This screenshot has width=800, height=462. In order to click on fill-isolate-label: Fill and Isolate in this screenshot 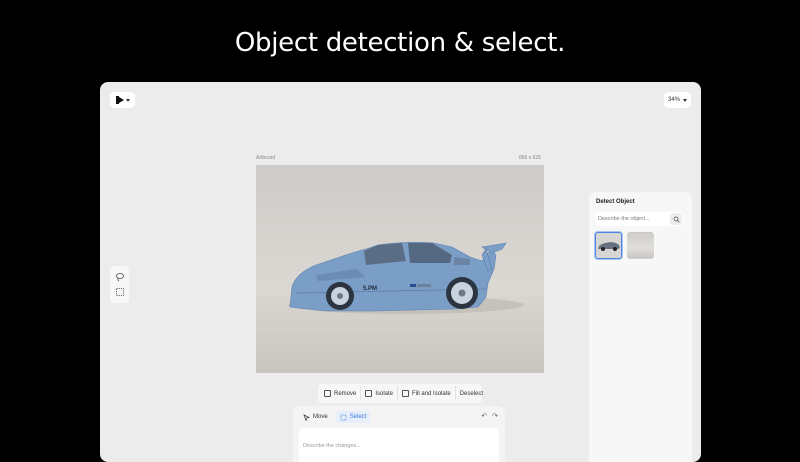, I will do `click(431, 393)`.